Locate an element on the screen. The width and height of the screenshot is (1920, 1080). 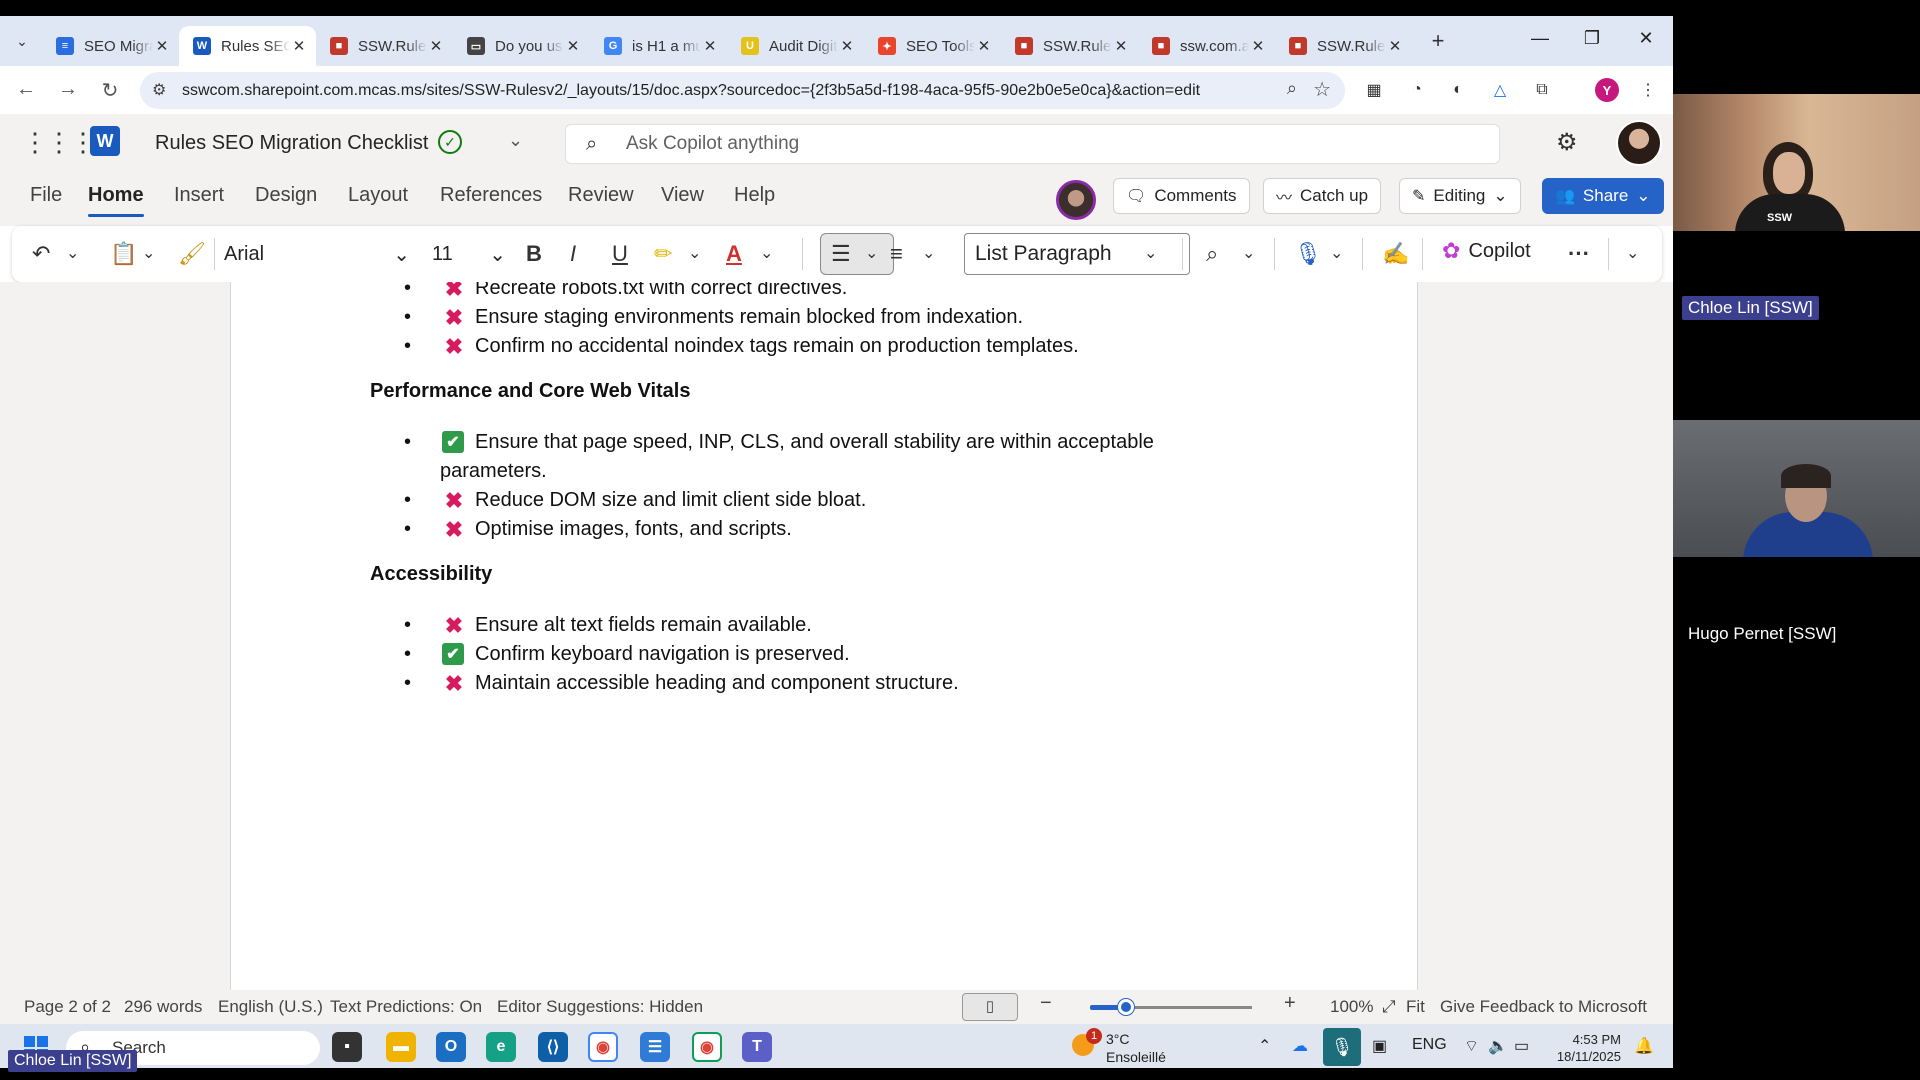
coauthor-avatar is located at coordinates (1076, 200).